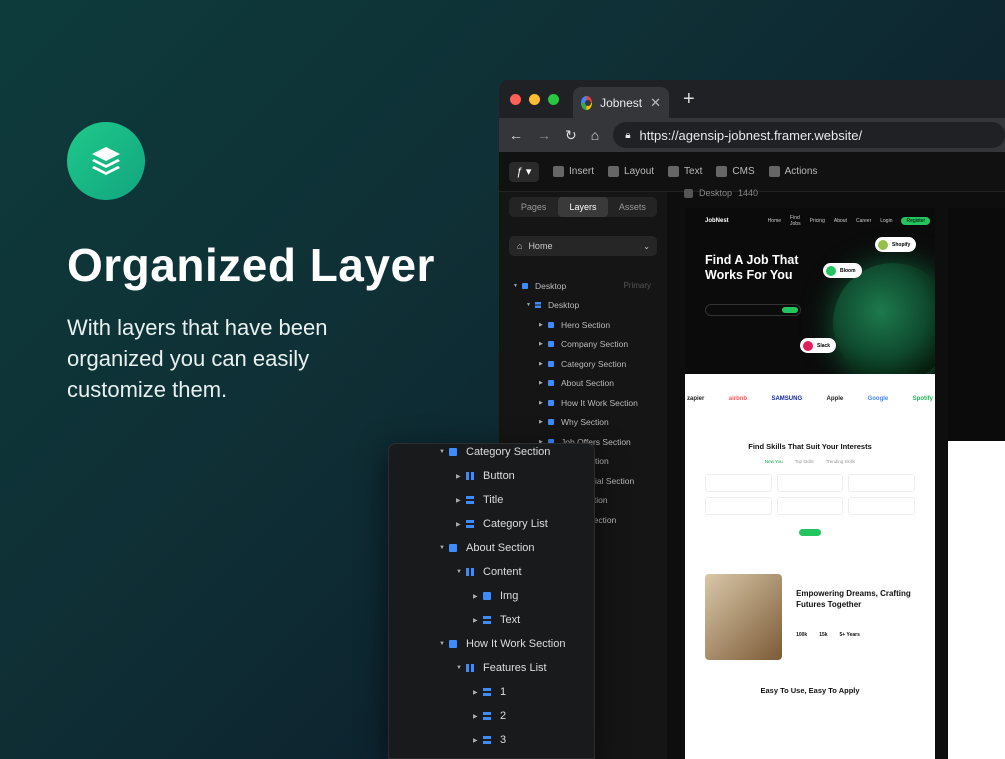 The image size is (1005, 759). I want to click on chevron-down-icon: ⌄, so click(646, 246).